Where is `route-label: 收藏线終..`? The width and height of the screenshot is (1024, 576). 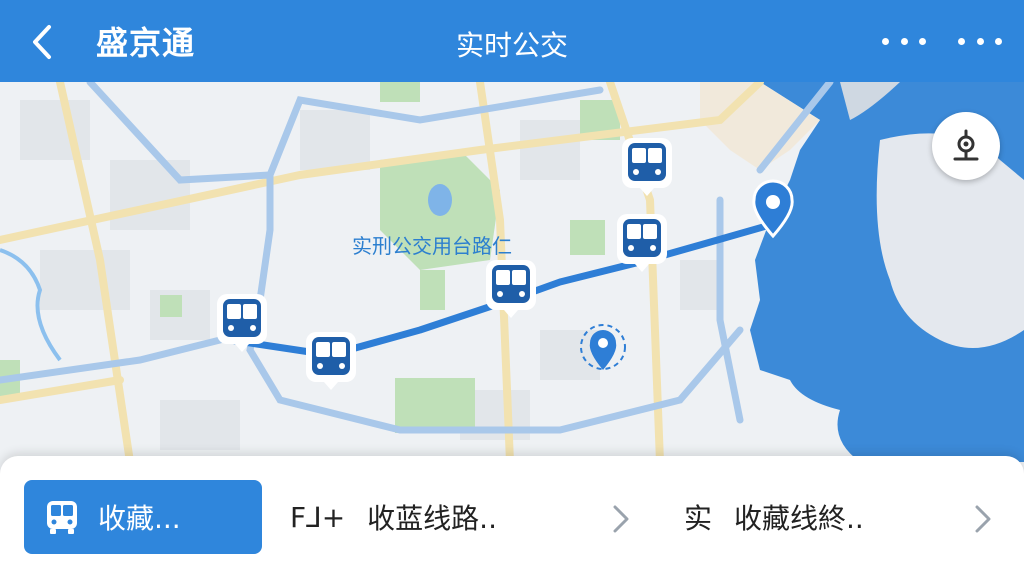 route-label: 收藏线終.. is located at coordinates (799, 518).